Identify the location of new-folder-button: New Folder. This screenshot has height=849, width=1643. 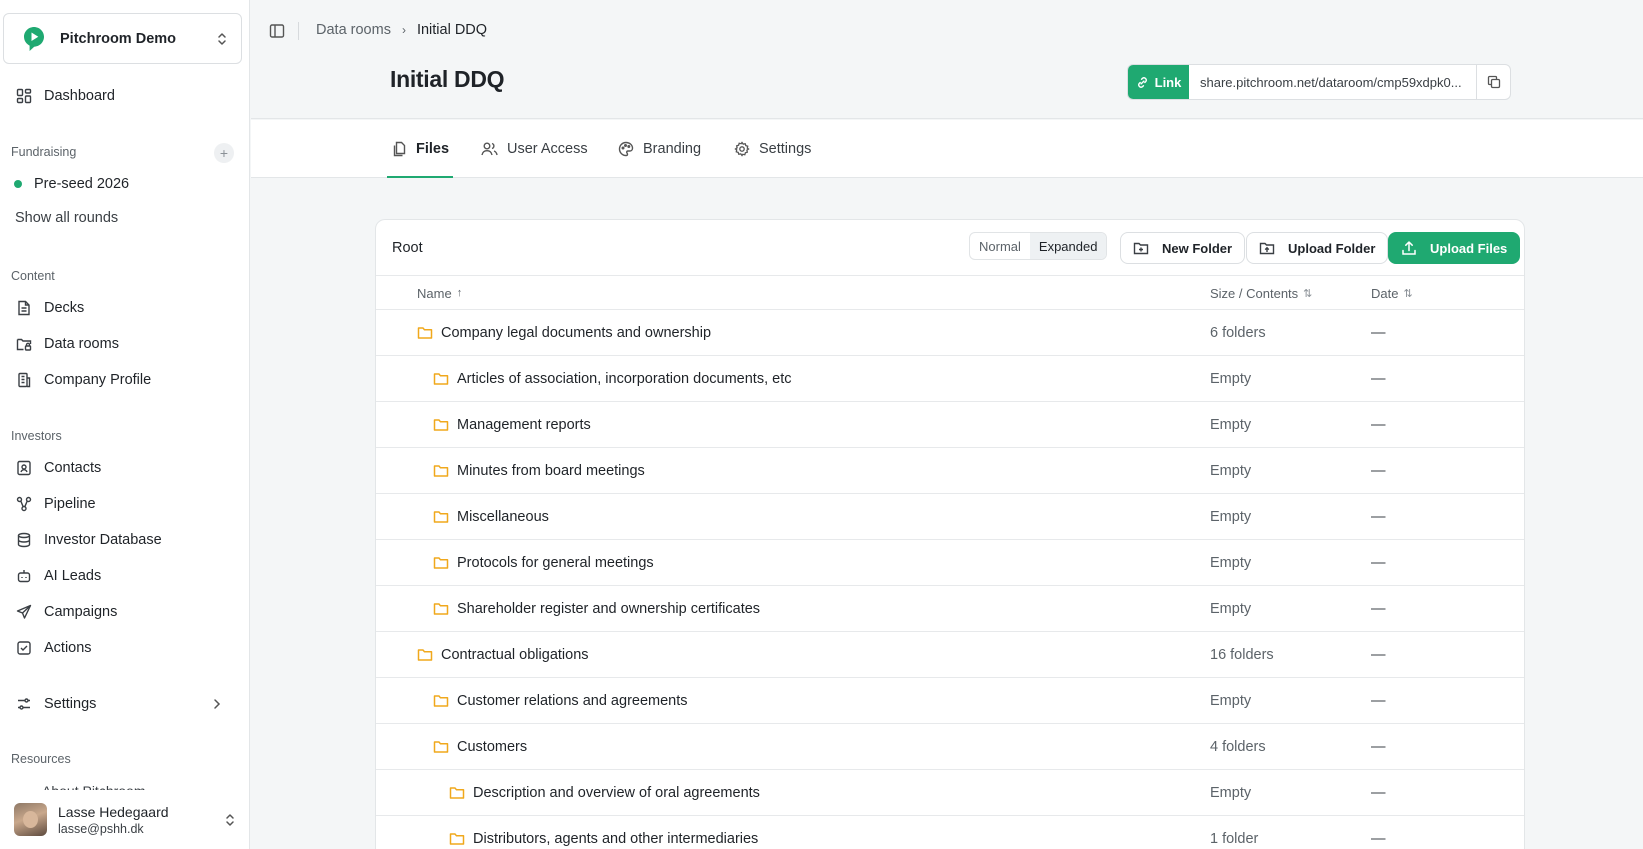
(1183, 248).